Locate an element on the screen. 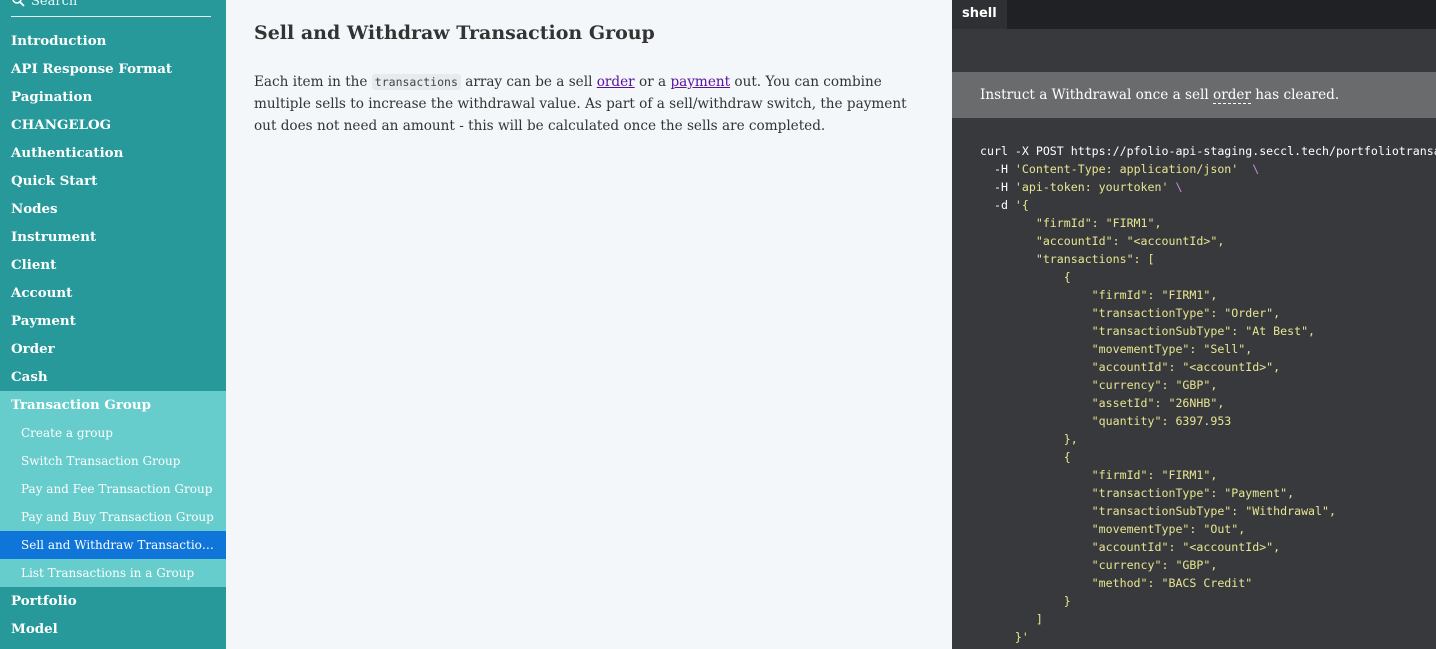 The image size is (1436, 649). sidebar-item-portfolio: Portfolio is located at coordinates (113, 601).